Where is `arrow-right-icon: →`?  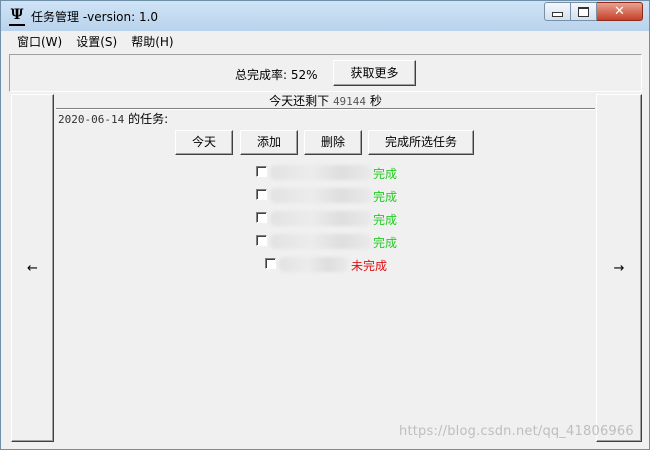 arrow-right-icon: → is located at coordinates (619, 268).